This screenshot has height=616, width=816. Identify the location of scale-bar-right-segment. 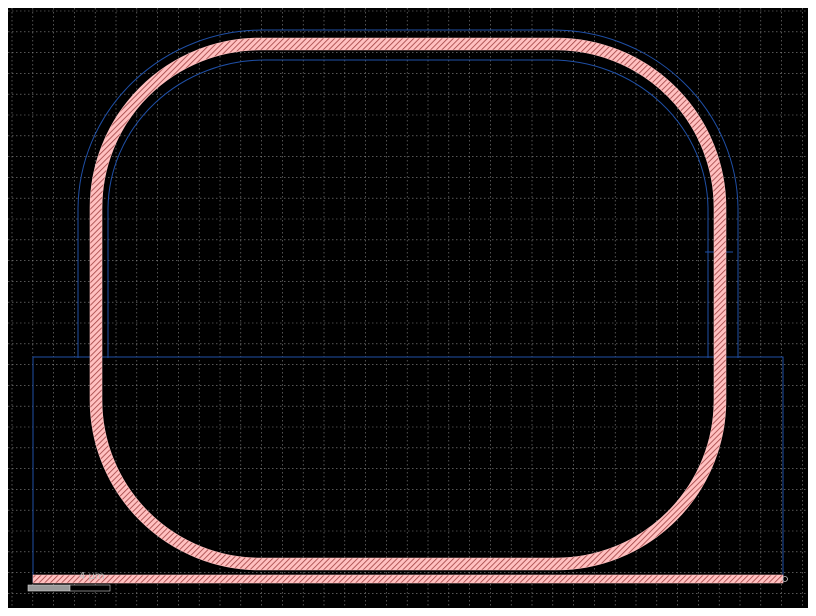
(90, 588).